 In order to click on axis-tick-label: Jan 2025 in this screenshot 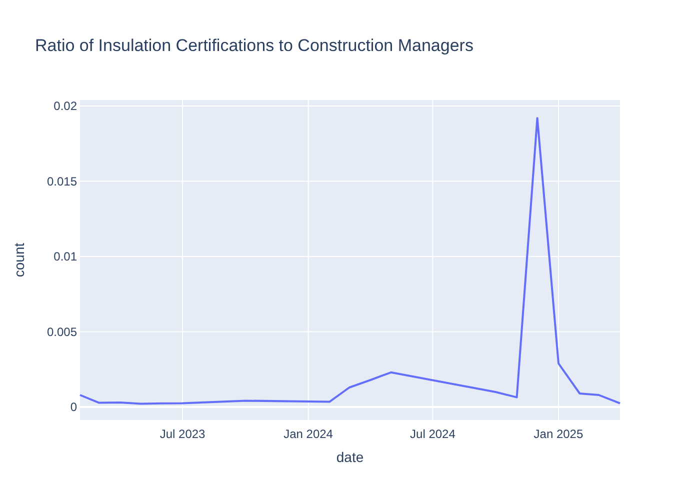, I will do `click(559, 434)`.